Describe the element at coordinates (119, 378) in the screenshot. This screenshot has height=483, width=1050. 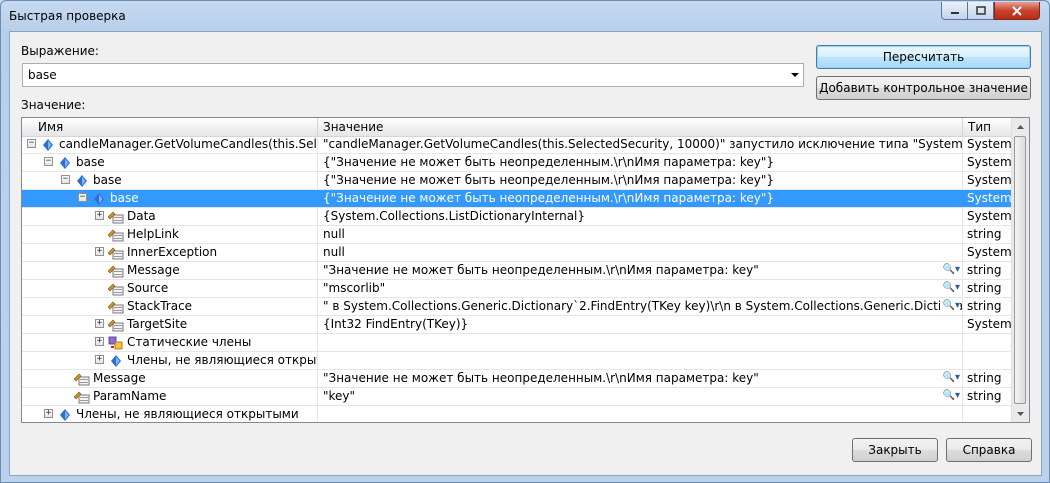
I see `row-name: Message` at that location.